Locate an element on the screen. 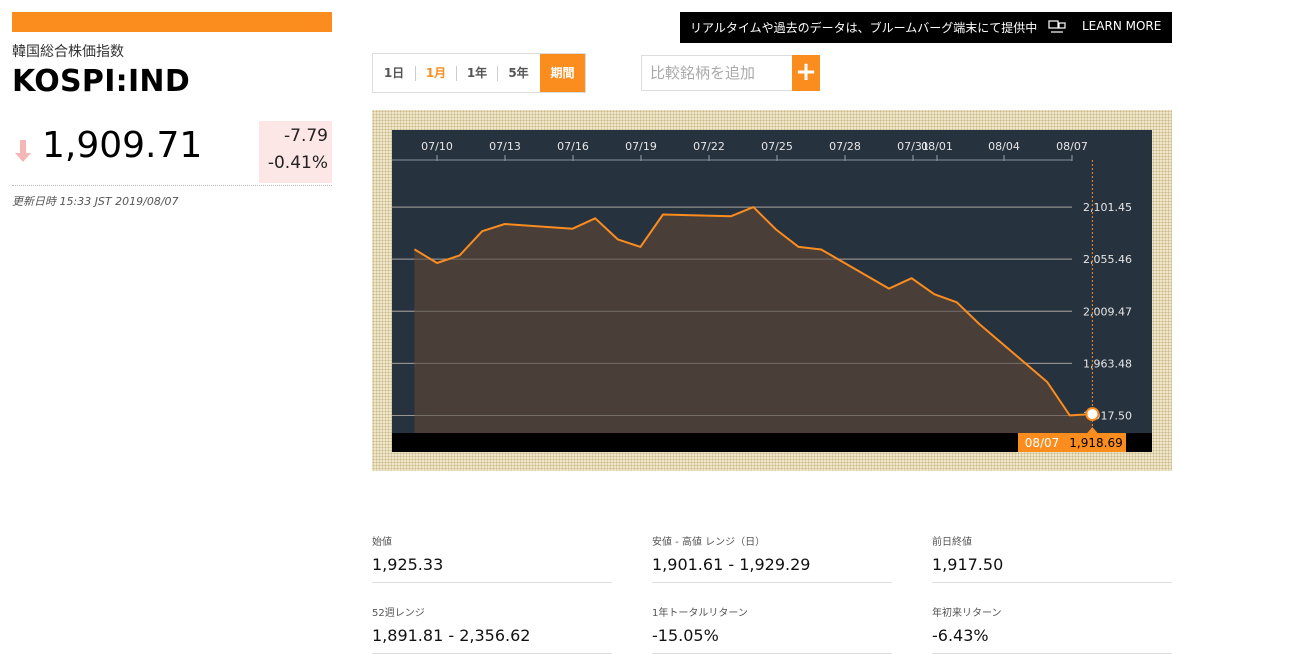  x-tick-label: 08/01 is located at coordinates (937, 146).